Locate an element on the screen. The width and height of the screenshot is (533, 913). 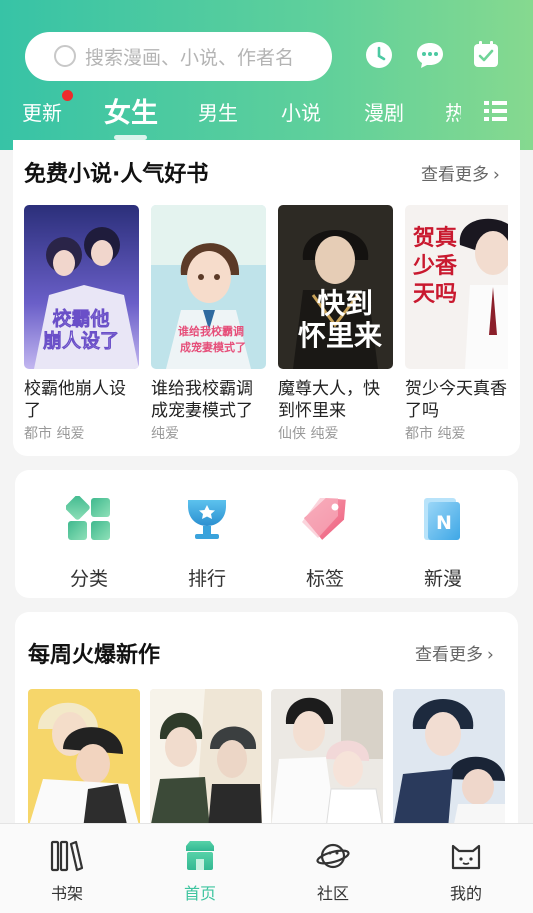
tab-male: 男生 is located at coordinates (218, 111).